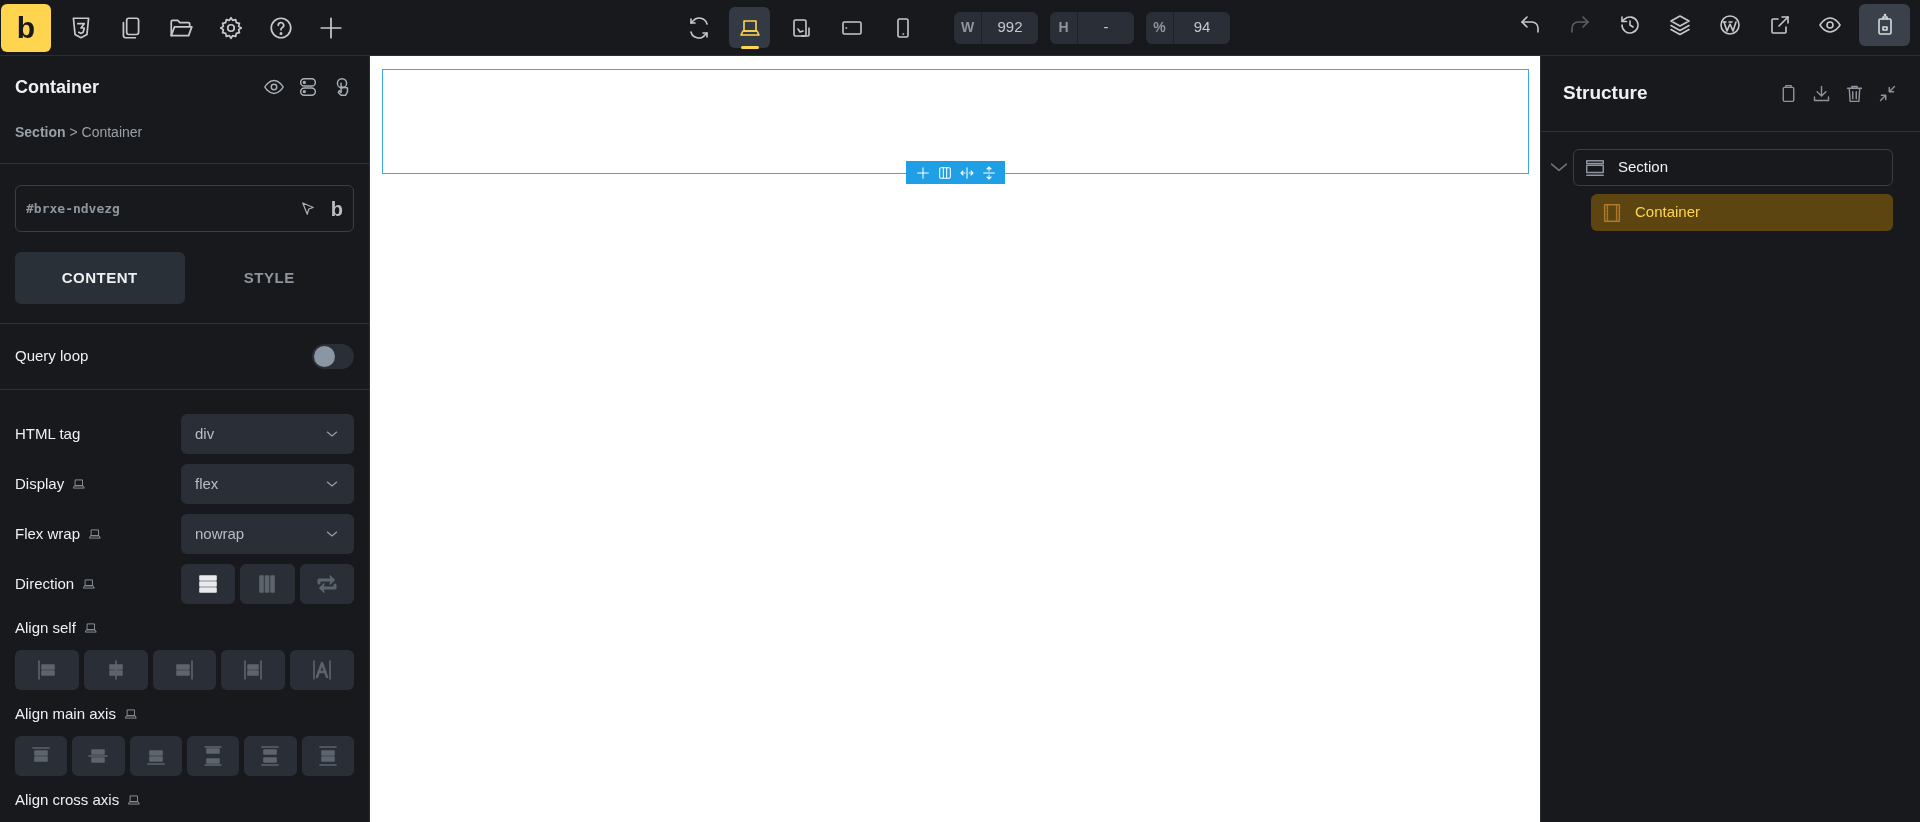 This screenshot has height=822, width=1920. Describe the element at coordinates (57, 87) in the screenshot. I see `panel-title: Container` at that location.